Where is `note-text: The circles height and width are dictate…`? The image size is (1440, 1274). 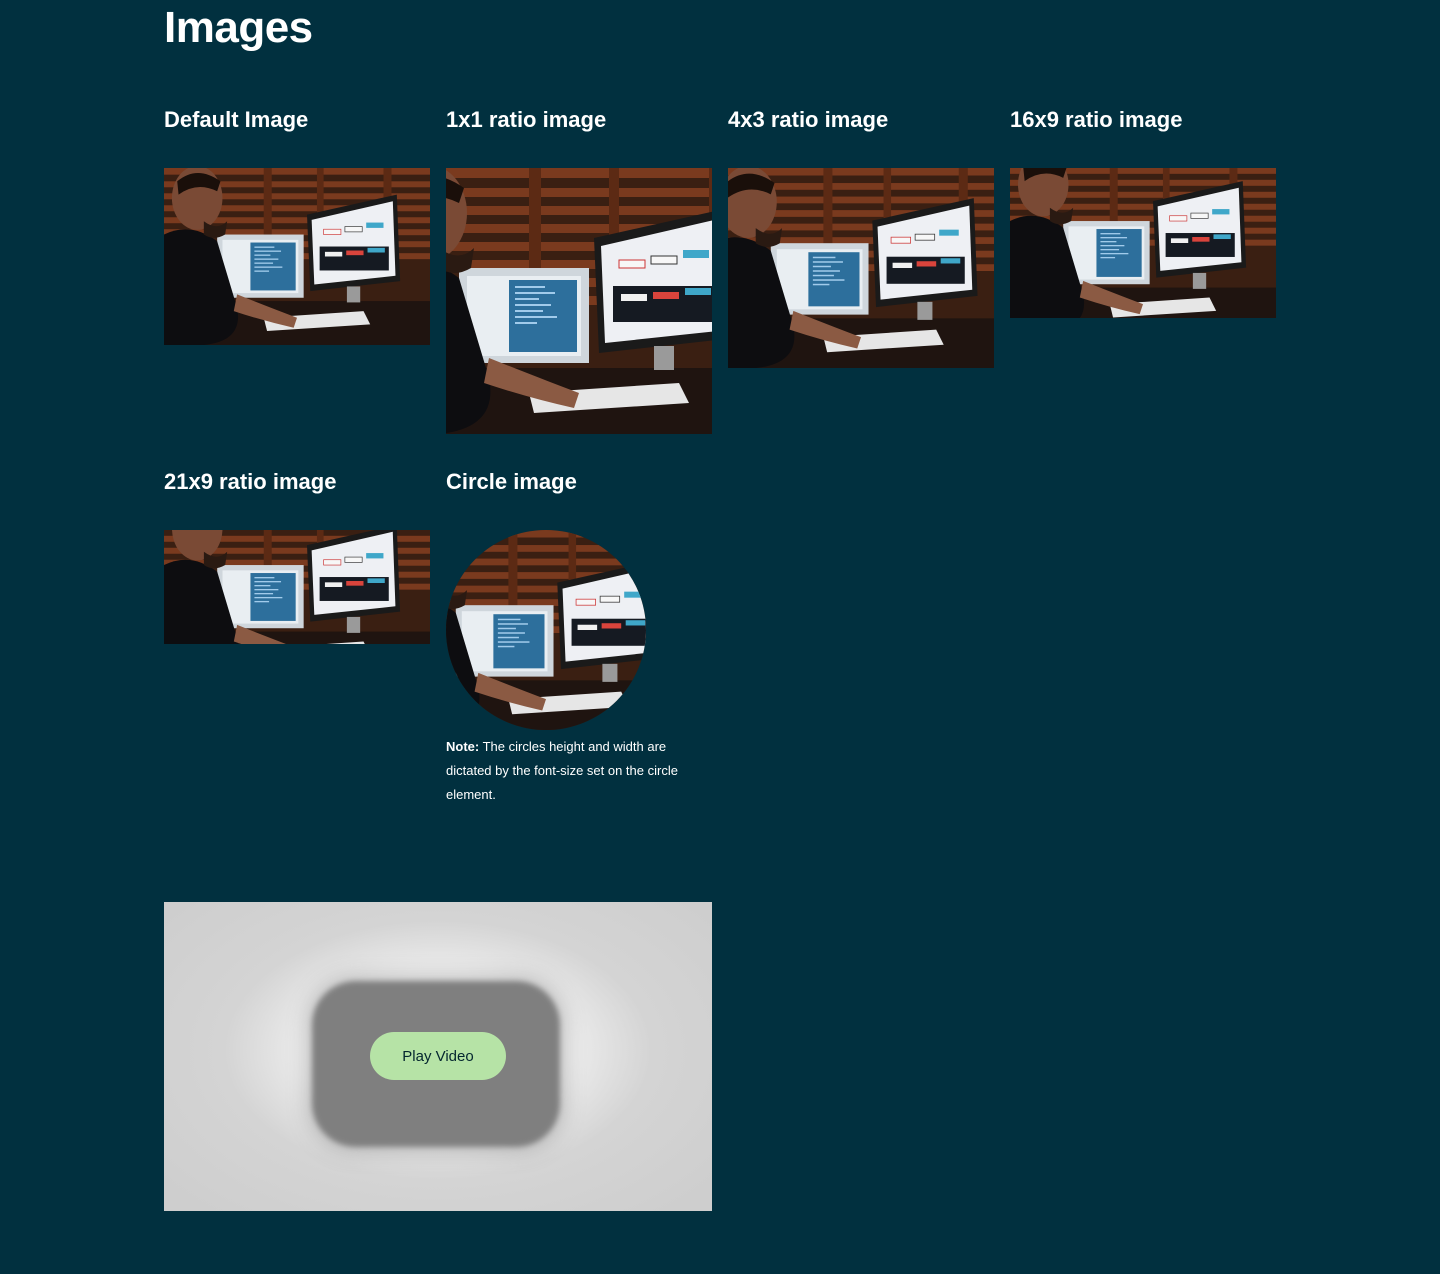 note-text: The circles height and width are dictate… is located at coordinates (562, 770).